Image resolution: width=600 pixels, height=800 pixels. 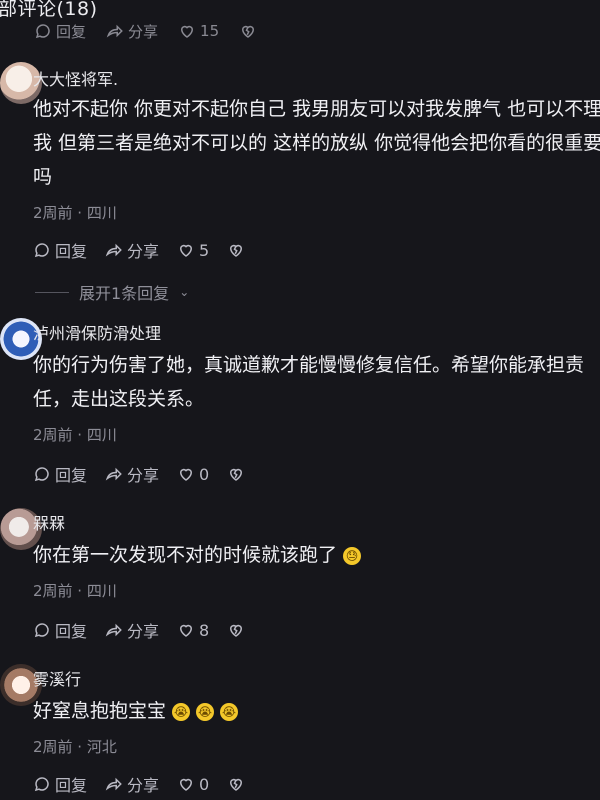 I want to click on expand-replies-label: 展开1条回复, so click(x=124, y=293).